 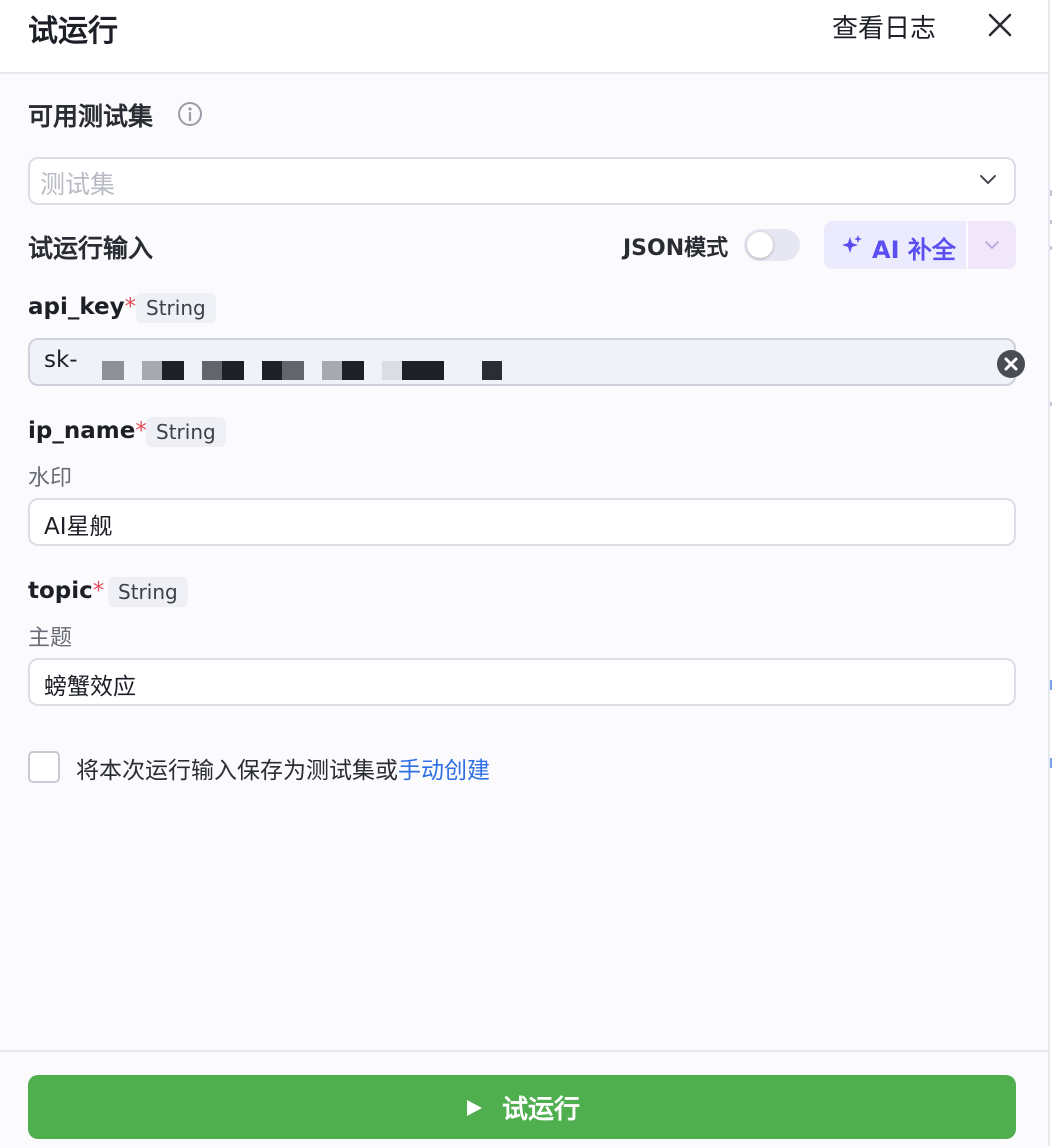 What do you see at coordinates (676, 248) in the screenshot?
I see `json-mode-label: JSON模式` at bounding box center [676, 248].